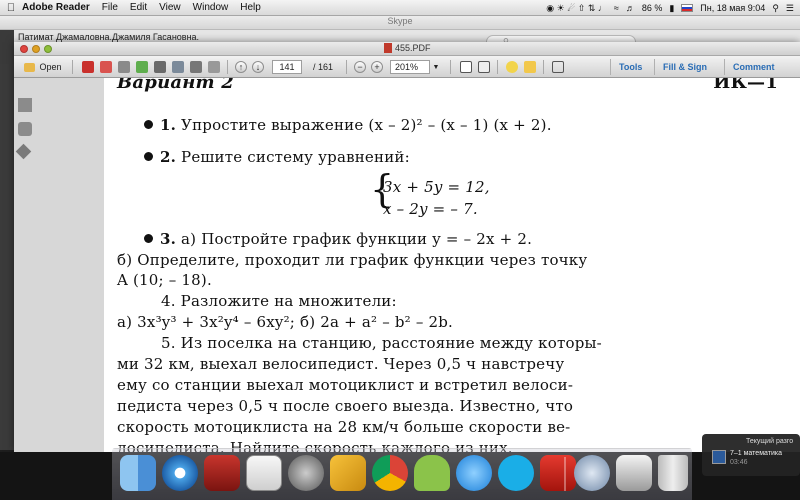  I want to click on zoom-in-button: +, so click(377, 67).